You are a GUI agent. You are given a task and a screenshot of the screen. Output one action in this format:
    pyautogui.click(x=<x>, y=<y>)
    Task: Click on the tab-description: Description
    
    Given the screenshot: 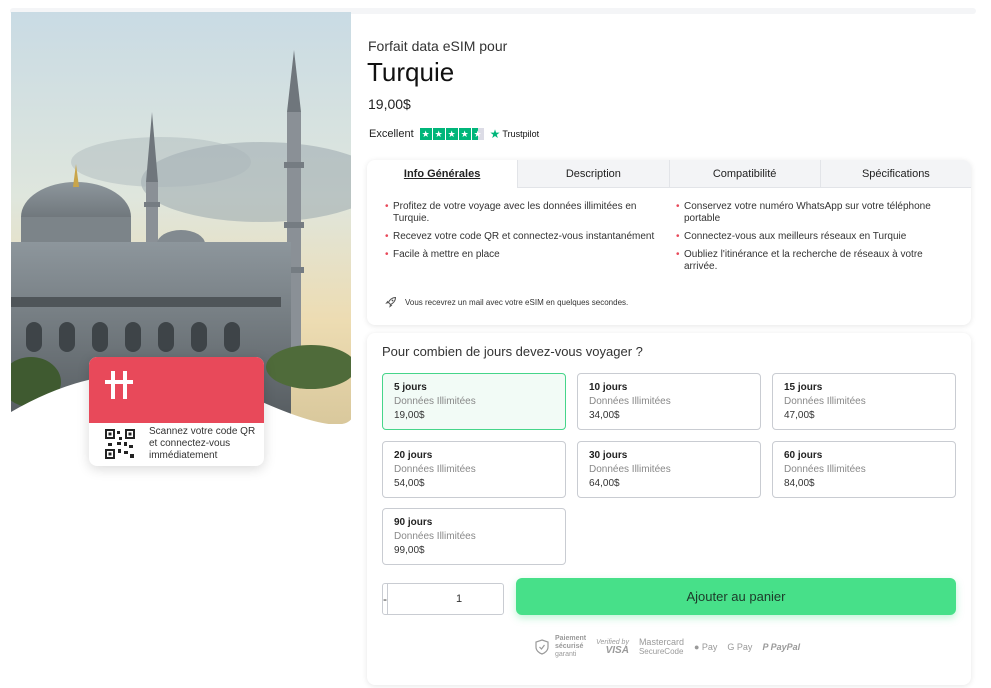 What is the action you would take?
    pyautogui.click(x=594, y=174)
    